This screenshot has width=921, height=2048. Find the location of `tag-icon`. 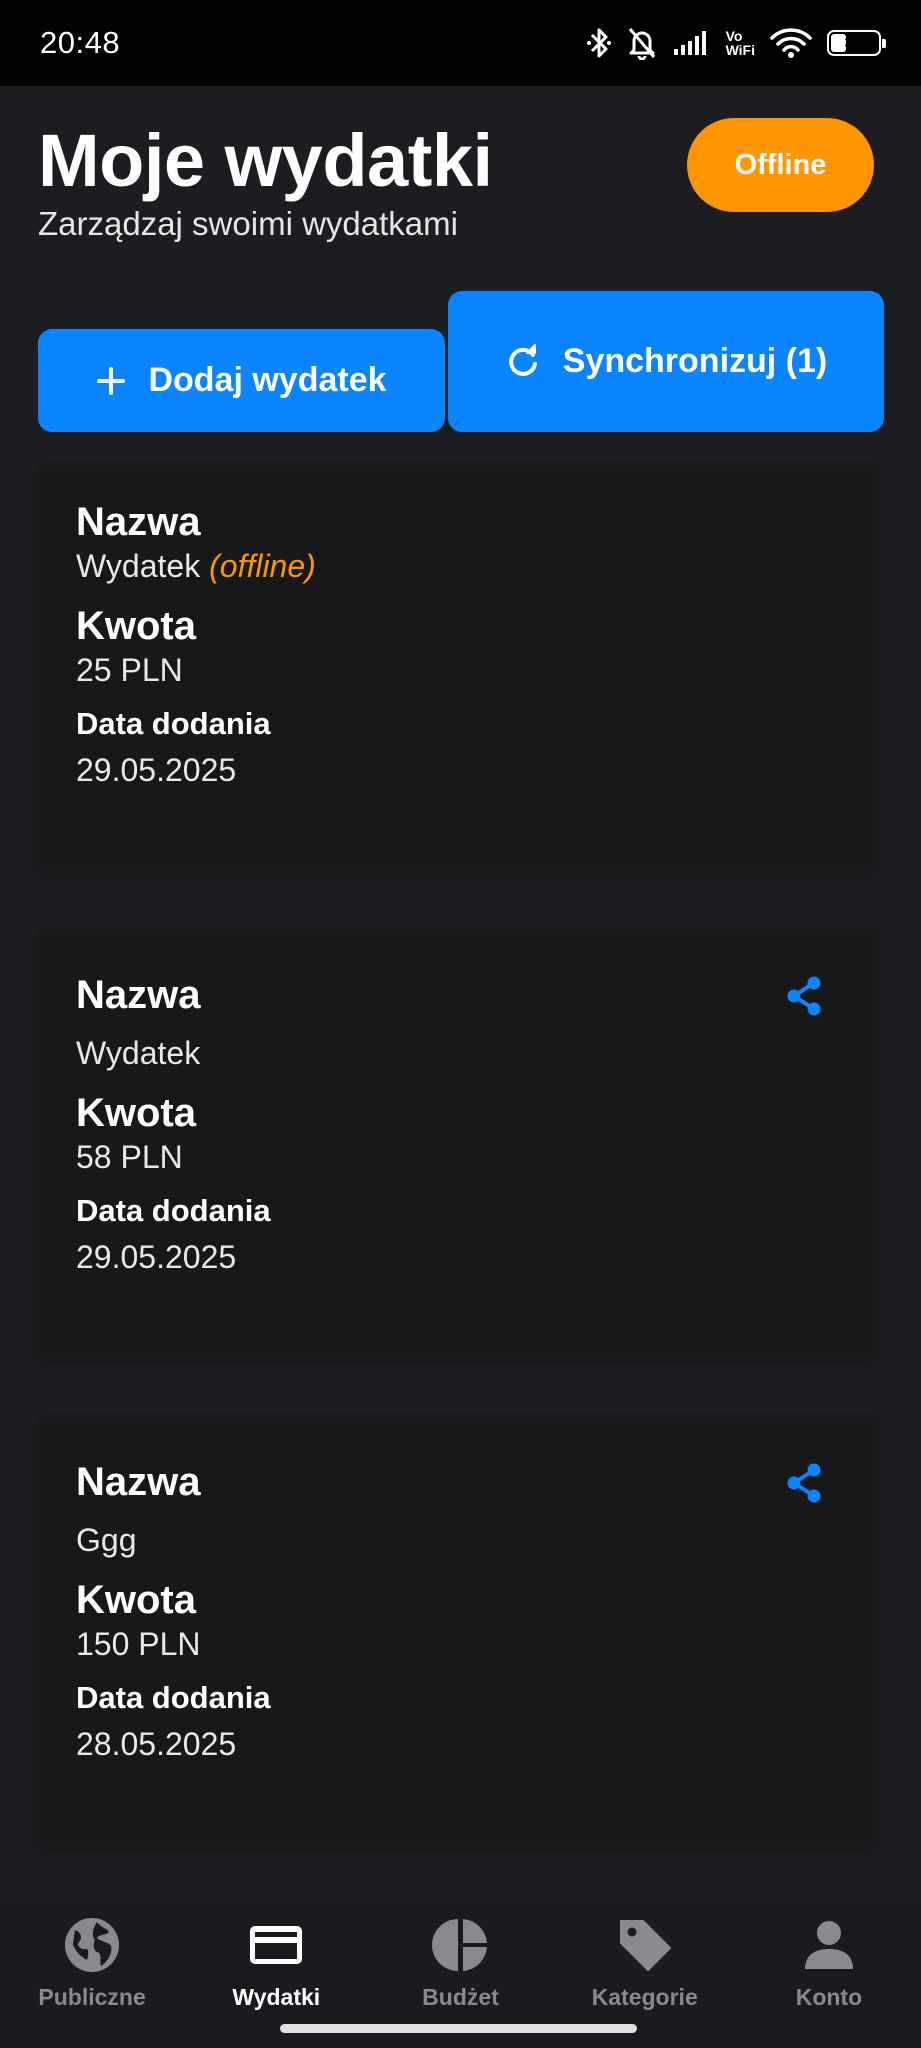

tag-icon is located at coordinates (645, 1945).